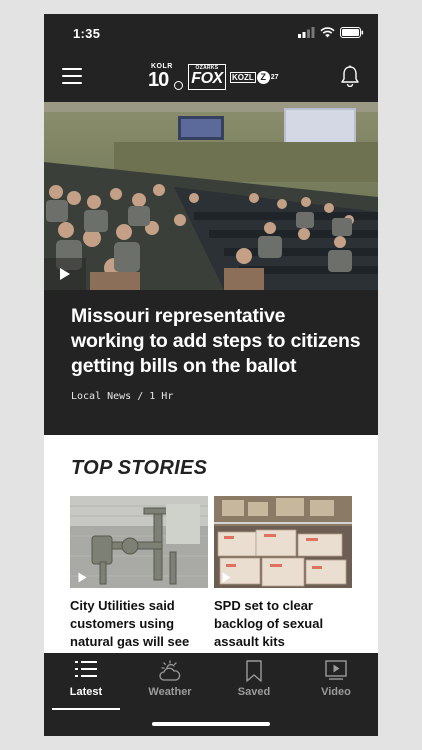 This screenshot has height=750, width=422. Describe the element at coordinates (243, 77) in the screenshot. I see `kozl-logo-text: KOZL` at that location.